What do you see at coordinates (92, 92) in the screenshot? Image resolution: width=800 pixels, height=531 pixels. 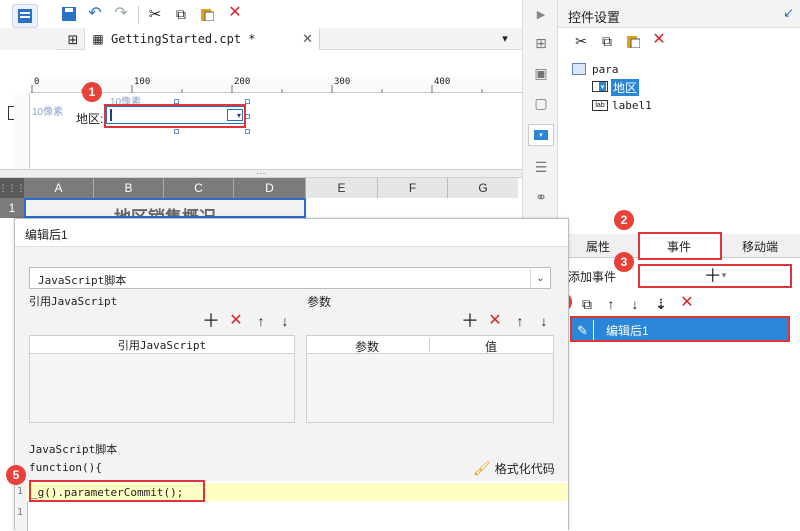 I see `badge-1: 1` at bounding box center [92, 92].